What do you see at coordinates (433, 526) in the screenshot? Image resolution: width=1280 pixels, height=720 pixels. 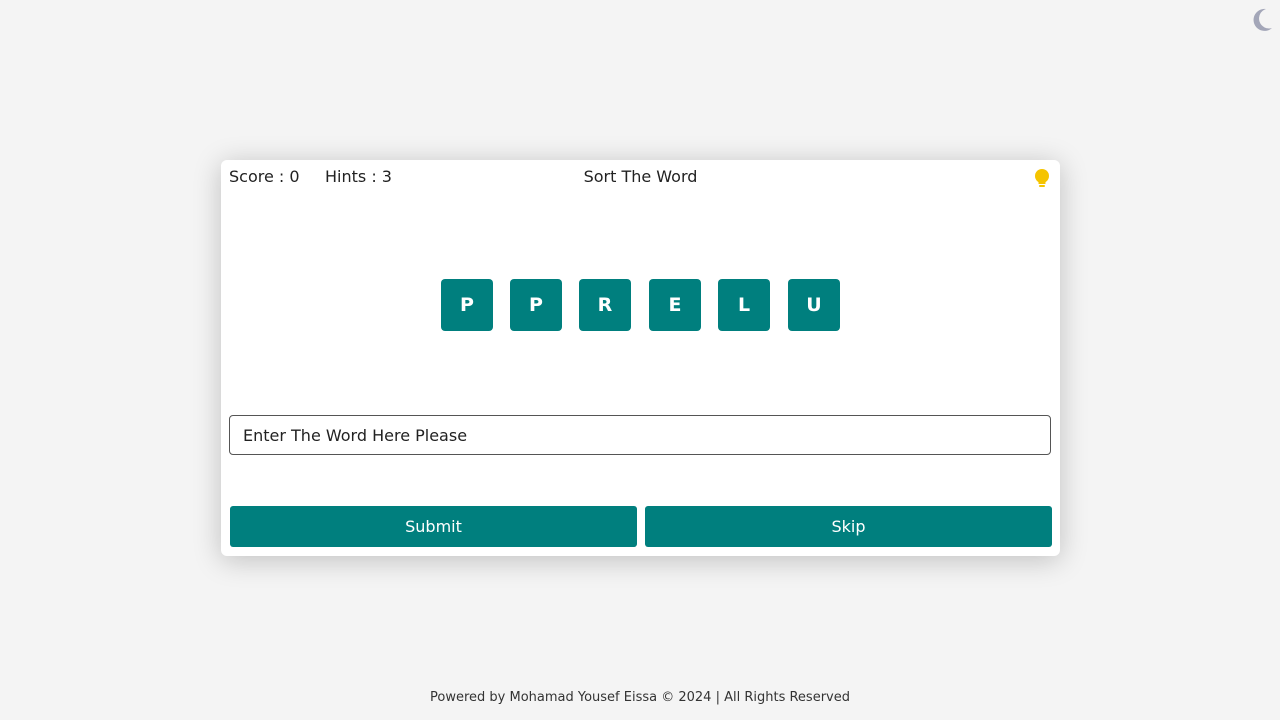 I see `submit-button: Submit` at bounding box center [433, 526].